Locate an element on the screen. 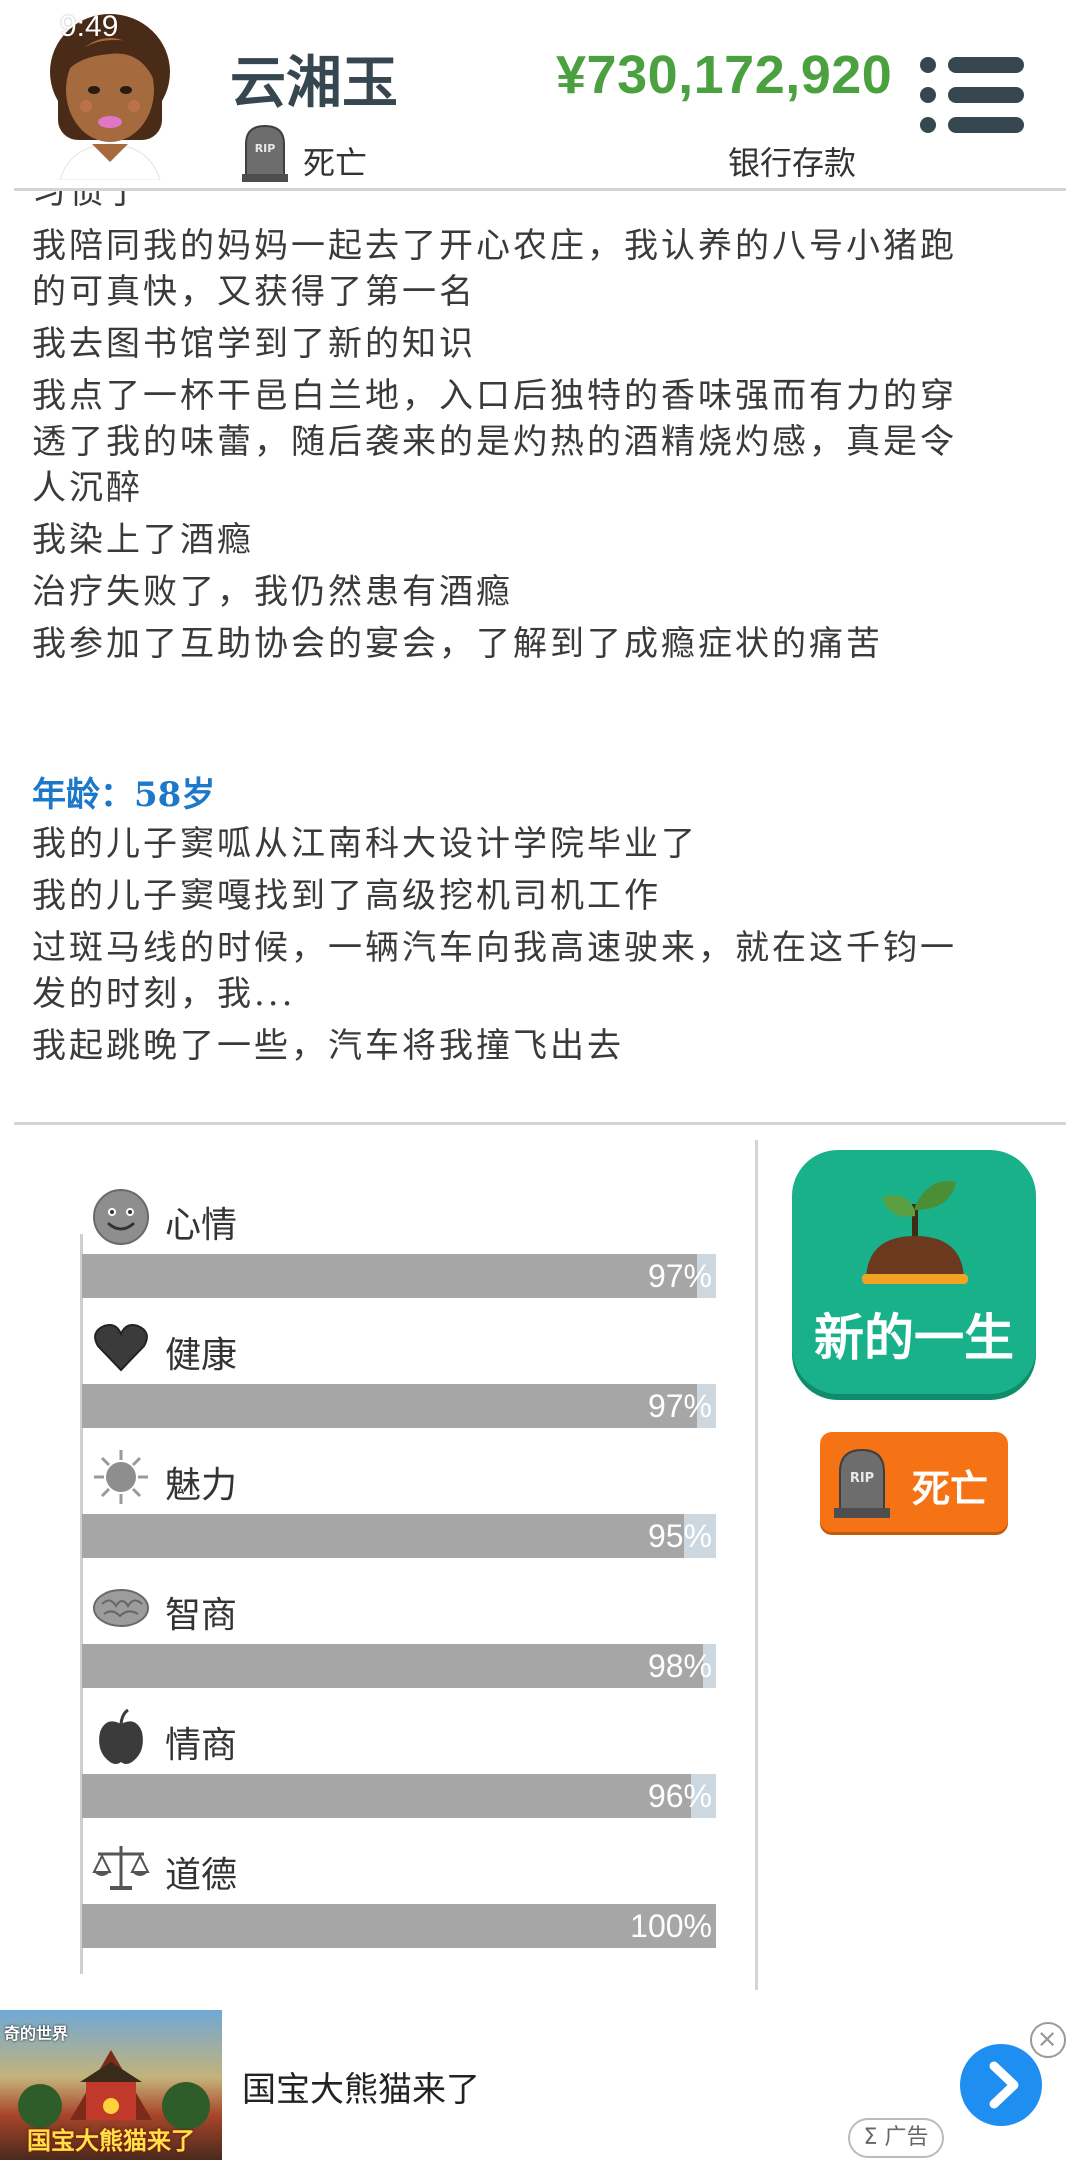  stat-label-eq: 情商 is located at coordinates (201, 1745).